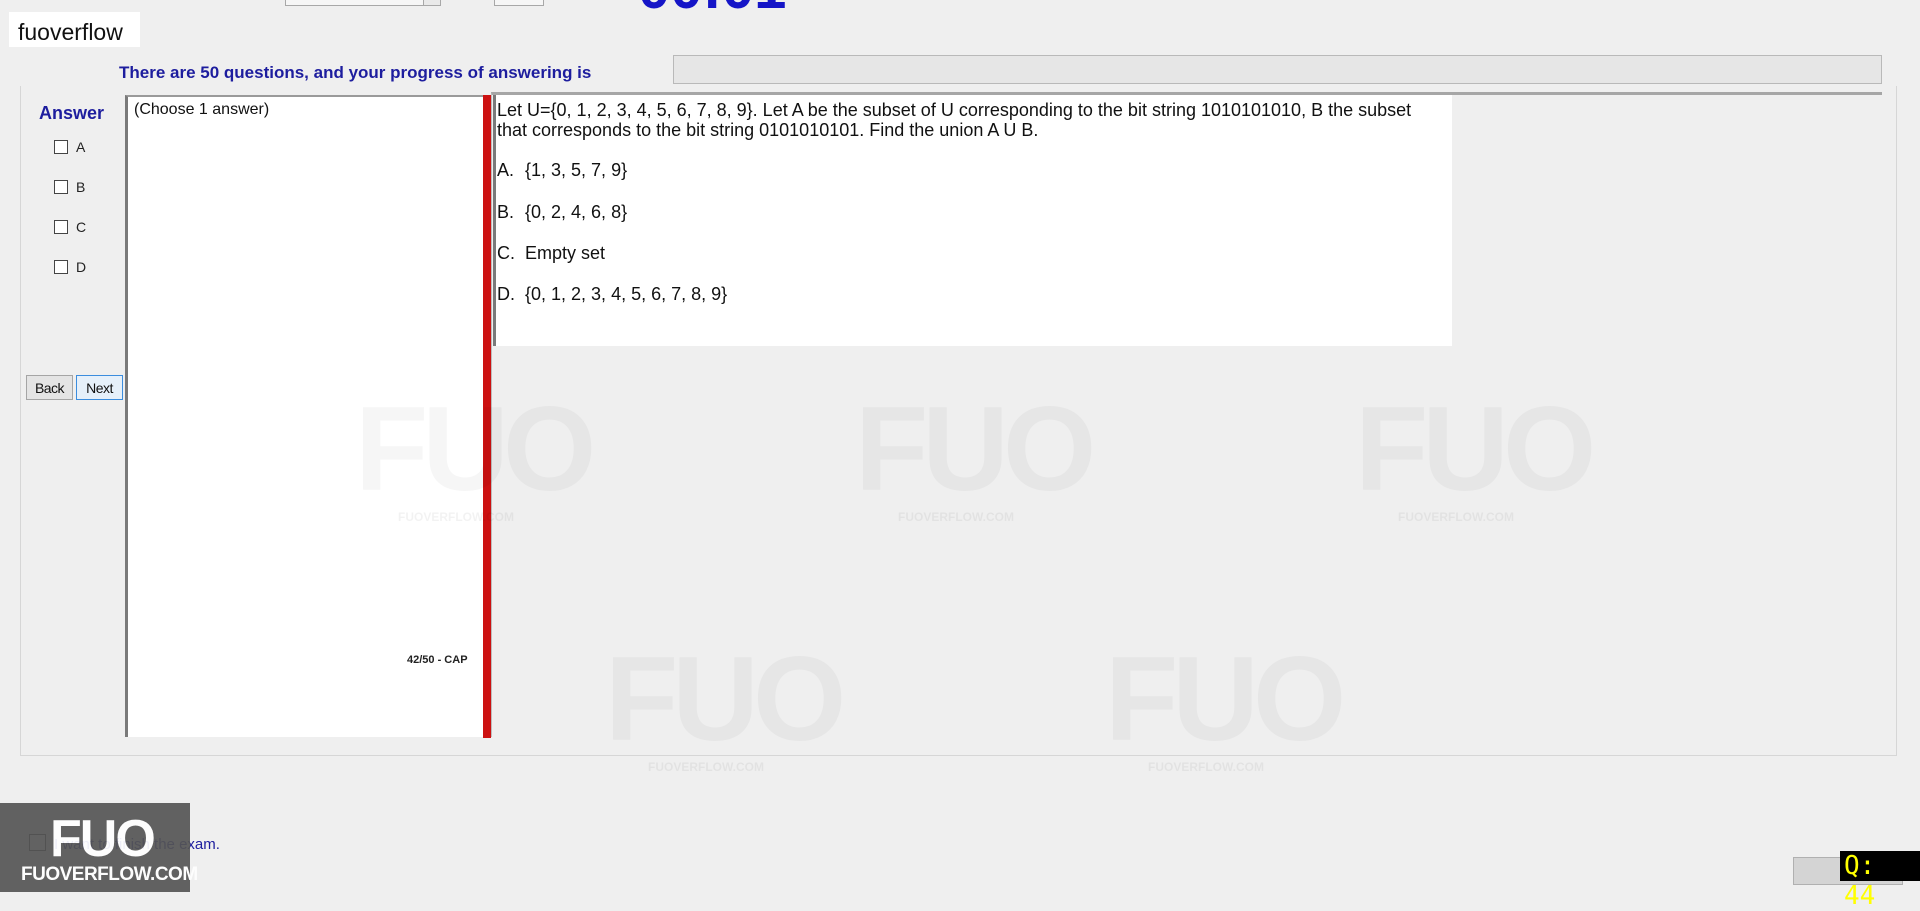  Describe the element at coordinates (70, 227) in the screenshot. I see `answer-option-c: C` at that location.